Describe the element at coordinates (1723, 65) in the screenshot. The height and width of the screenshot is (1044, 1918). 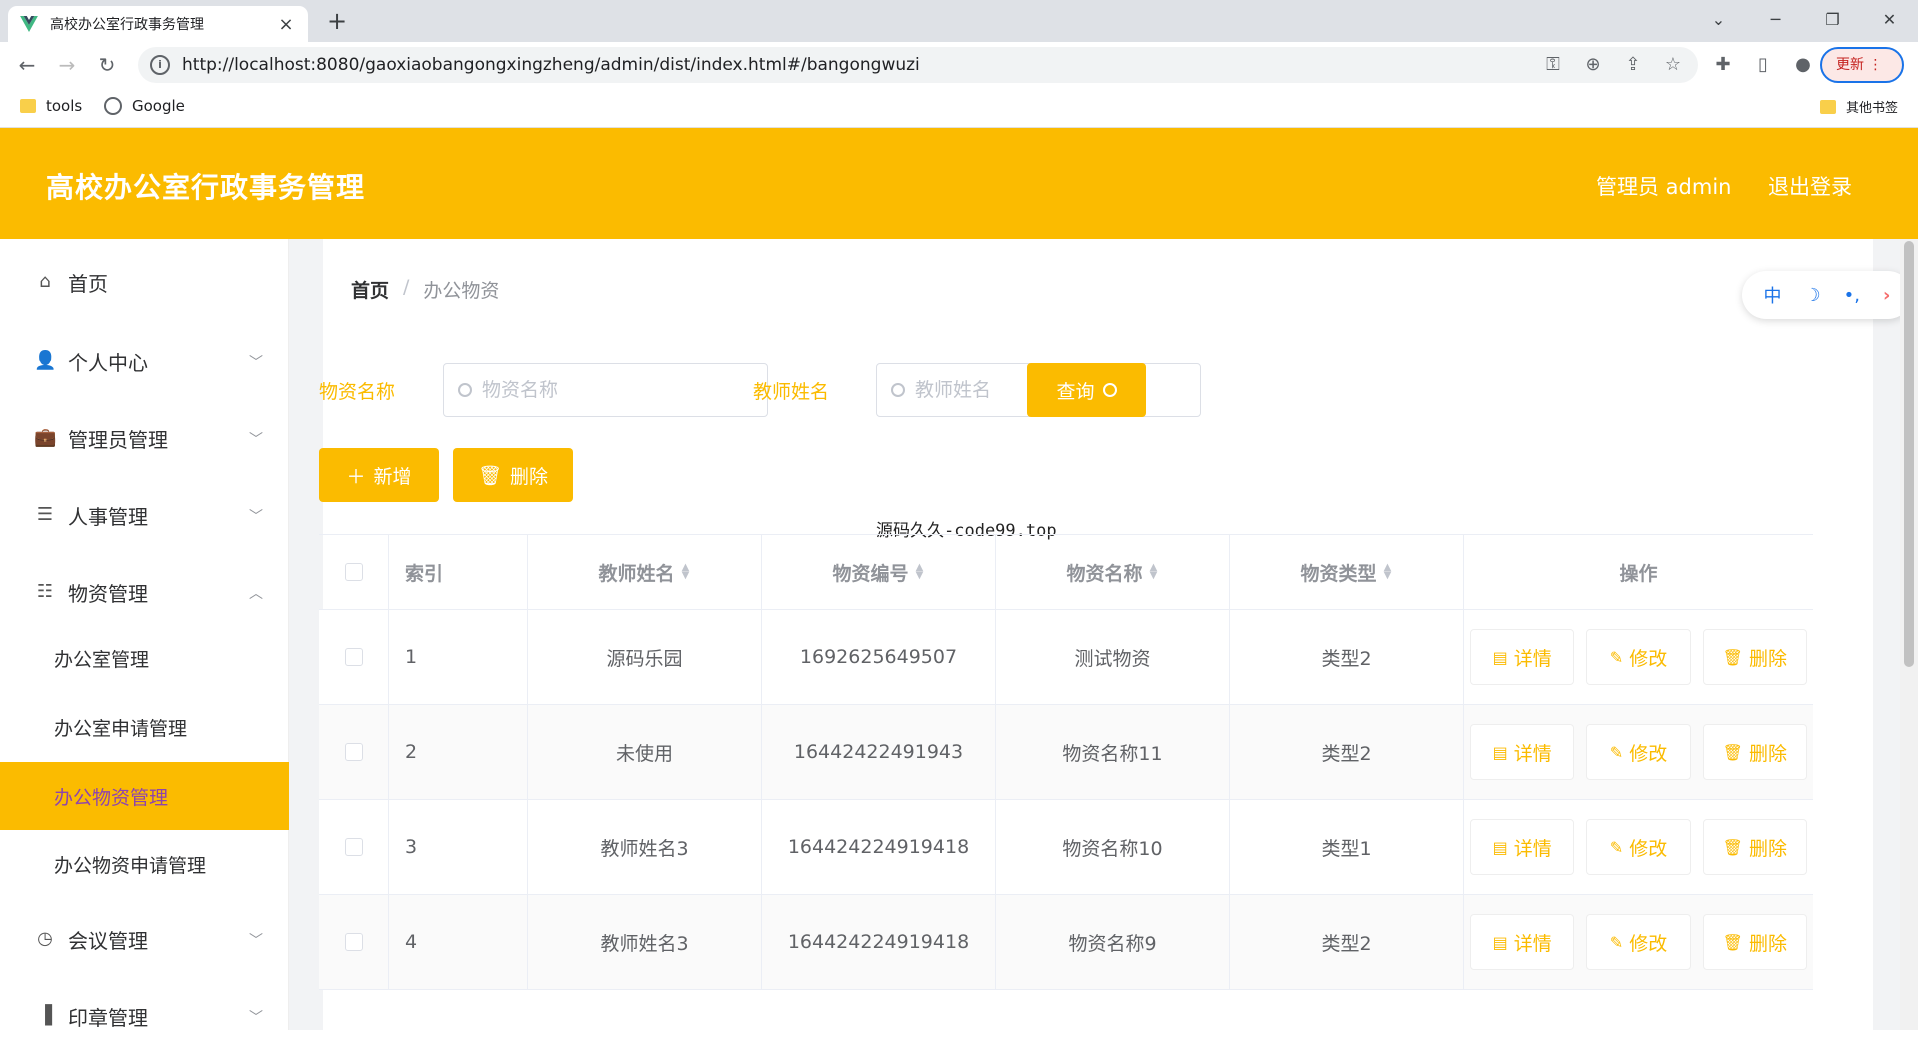
I see `extensions-icon: ✚` at that location.